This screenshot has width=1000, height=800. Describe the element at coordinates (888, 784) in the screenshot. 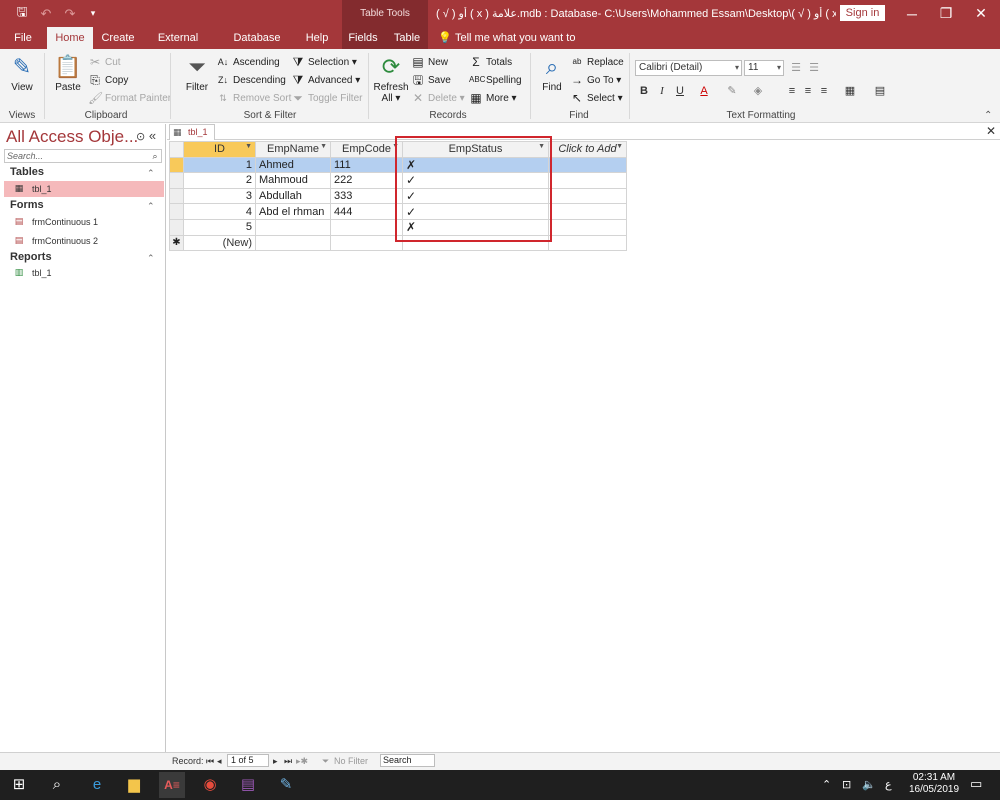

I see `input-language: ع` at that location.